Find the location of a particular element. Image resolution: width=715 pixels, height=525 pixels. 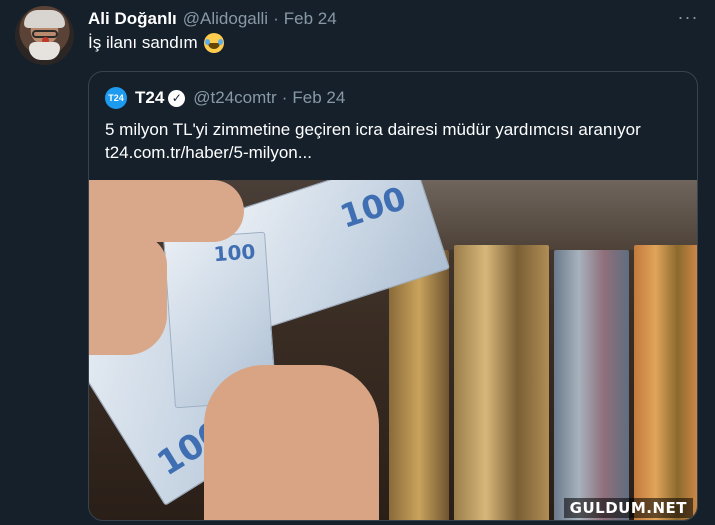

avatar is located at coordinates (44, 35).